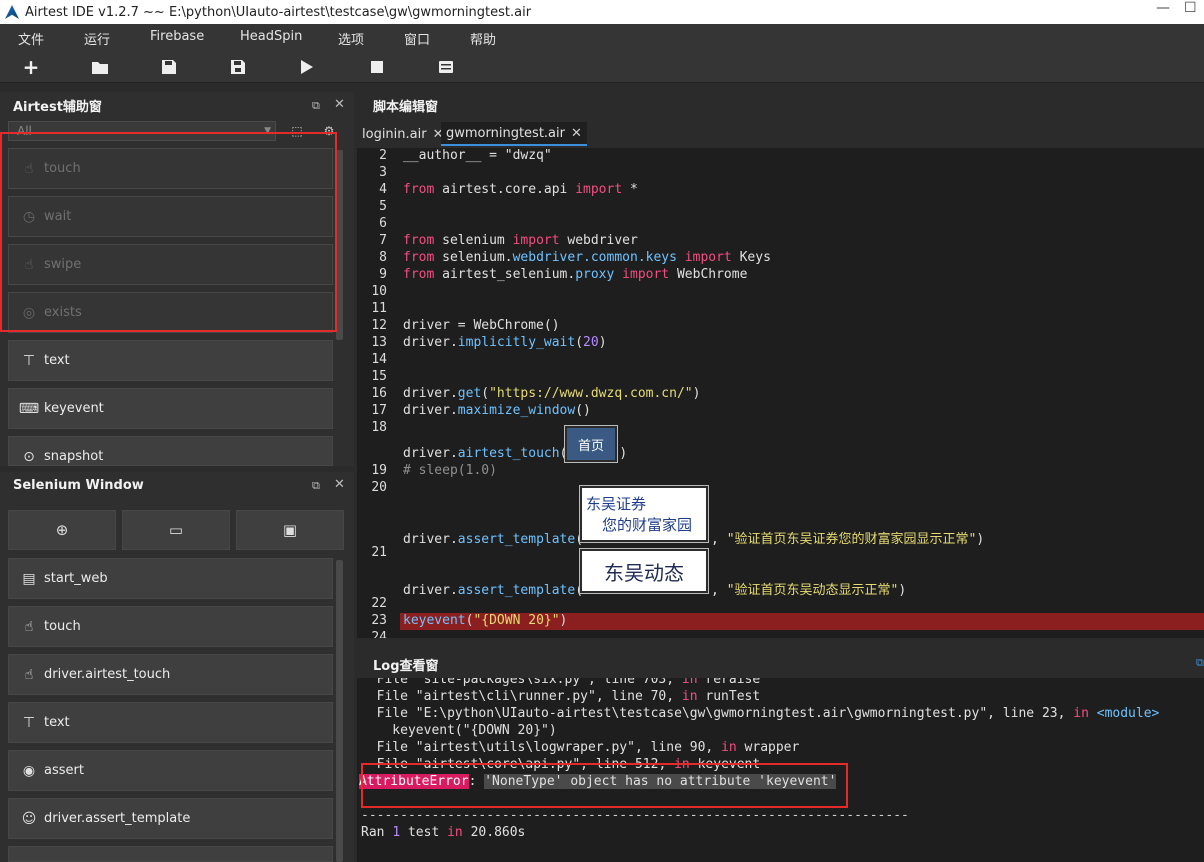 The image size is (1204, 862). I want to click on api-button-label: assert, so click(64, 770).